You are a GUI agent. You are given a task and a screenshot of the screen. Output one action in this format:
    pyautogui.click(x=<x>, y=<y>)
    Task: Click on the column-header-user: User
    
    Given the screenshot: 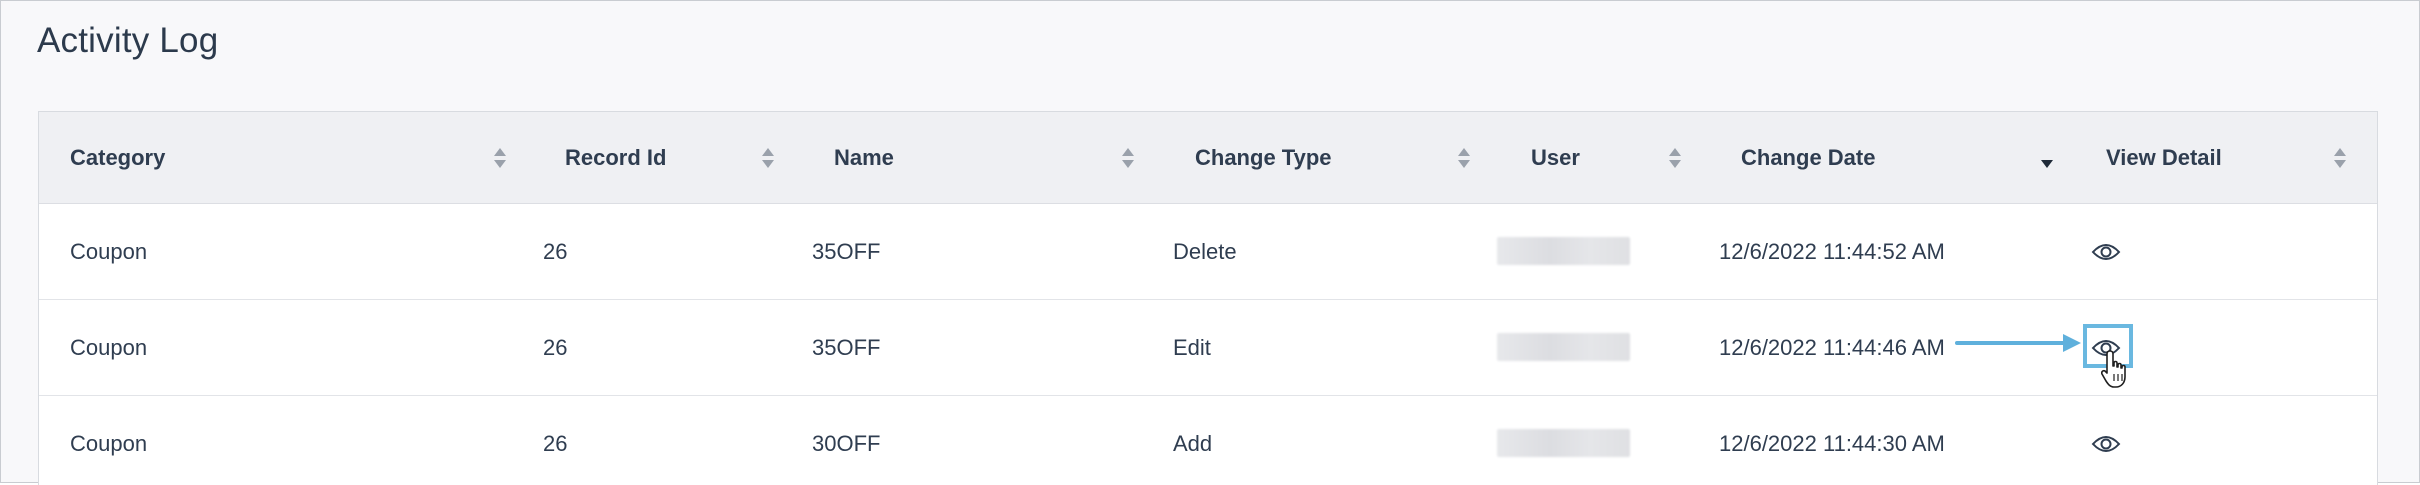 What is the action you would take?
    pyautogui.click(x=1555, y=157)
    